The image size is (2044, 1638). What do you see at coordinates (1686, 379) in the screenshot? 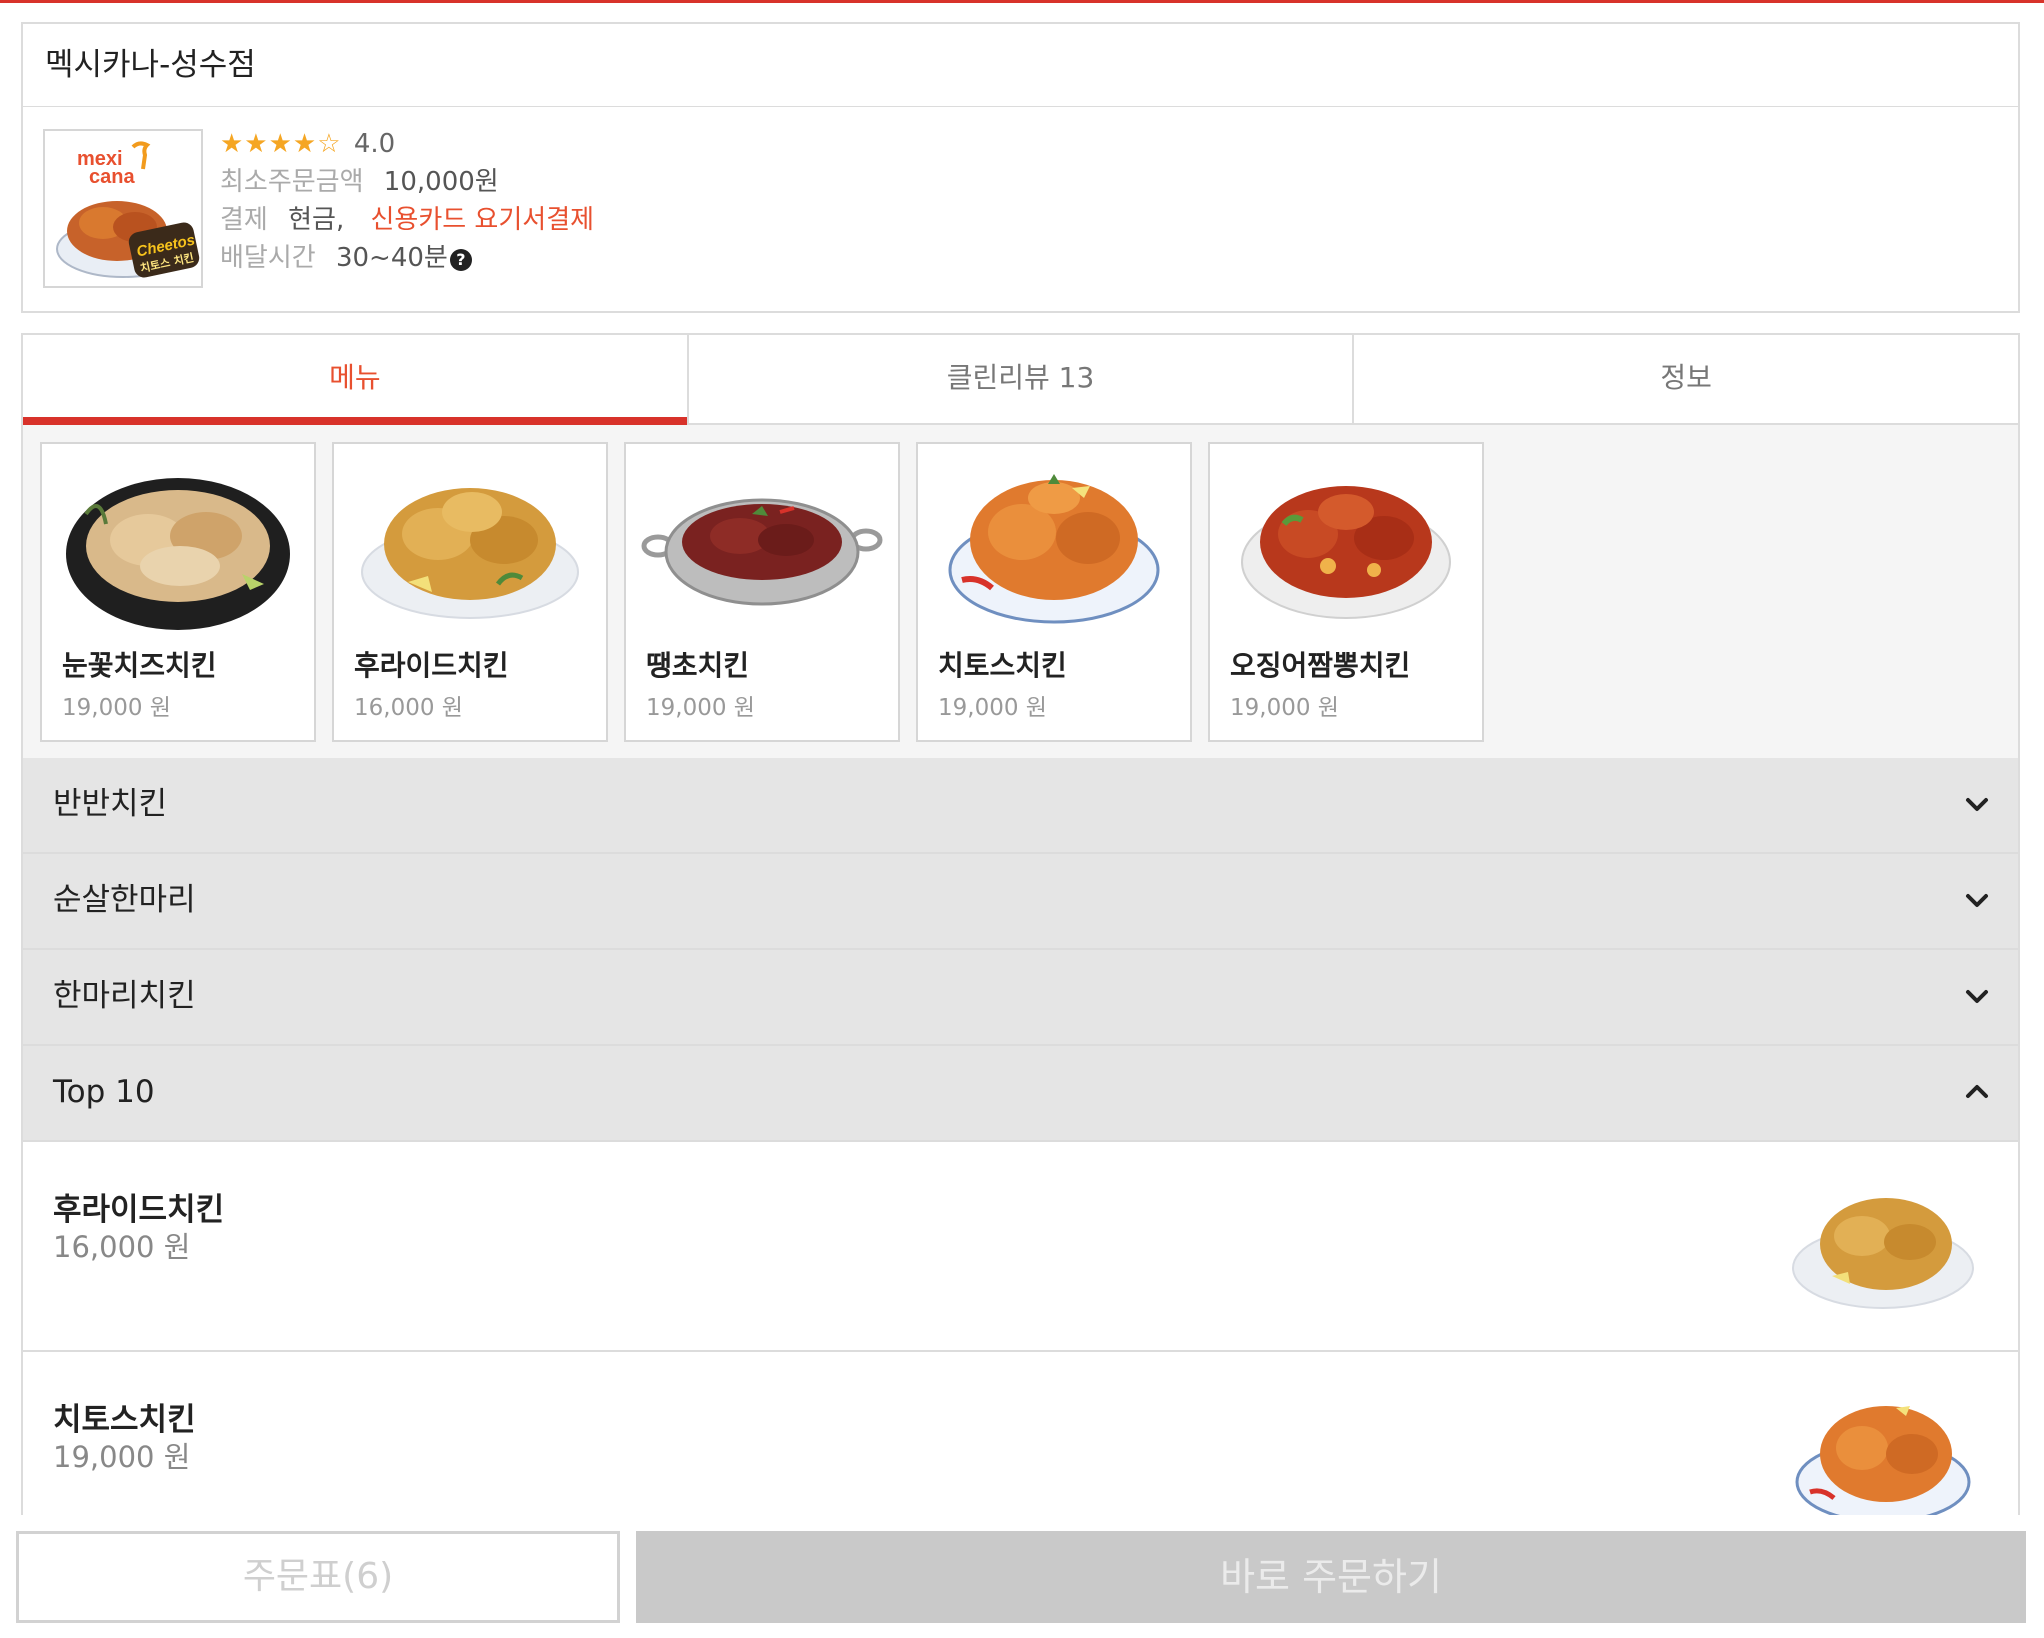
I see `tab-info: 정보` at bounding box center [1686, 379].